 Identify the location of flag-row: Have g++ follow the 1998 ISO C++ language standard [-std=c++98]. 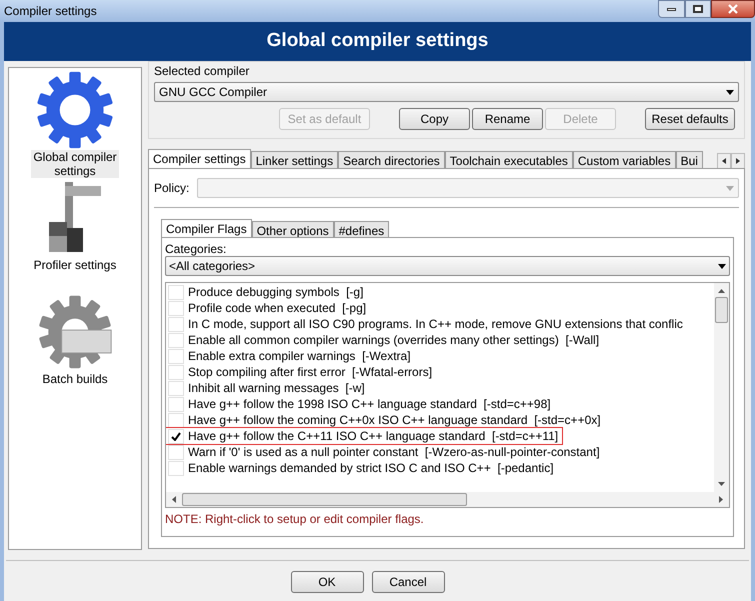
(360, 404).